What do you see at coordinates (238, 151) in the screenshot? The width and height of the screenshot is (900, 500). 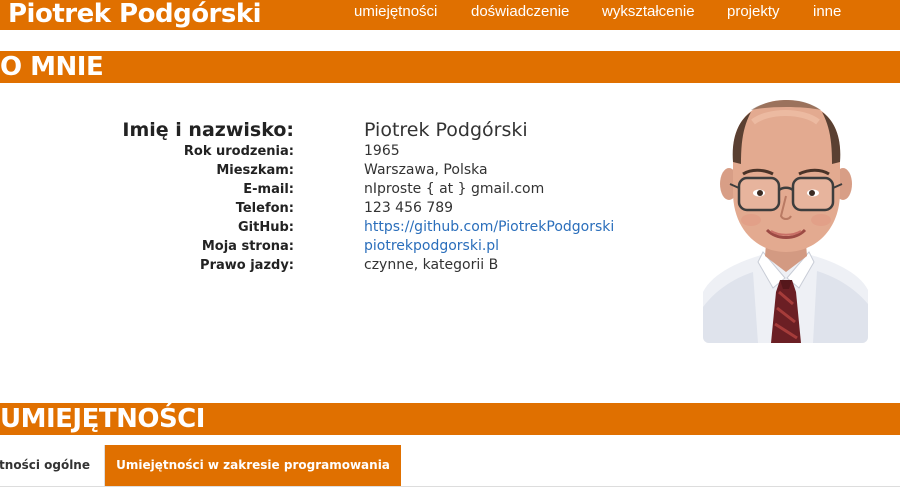 I see `info-label-birth-year: Rok urodzenia:` at bounding box center [238, 151].